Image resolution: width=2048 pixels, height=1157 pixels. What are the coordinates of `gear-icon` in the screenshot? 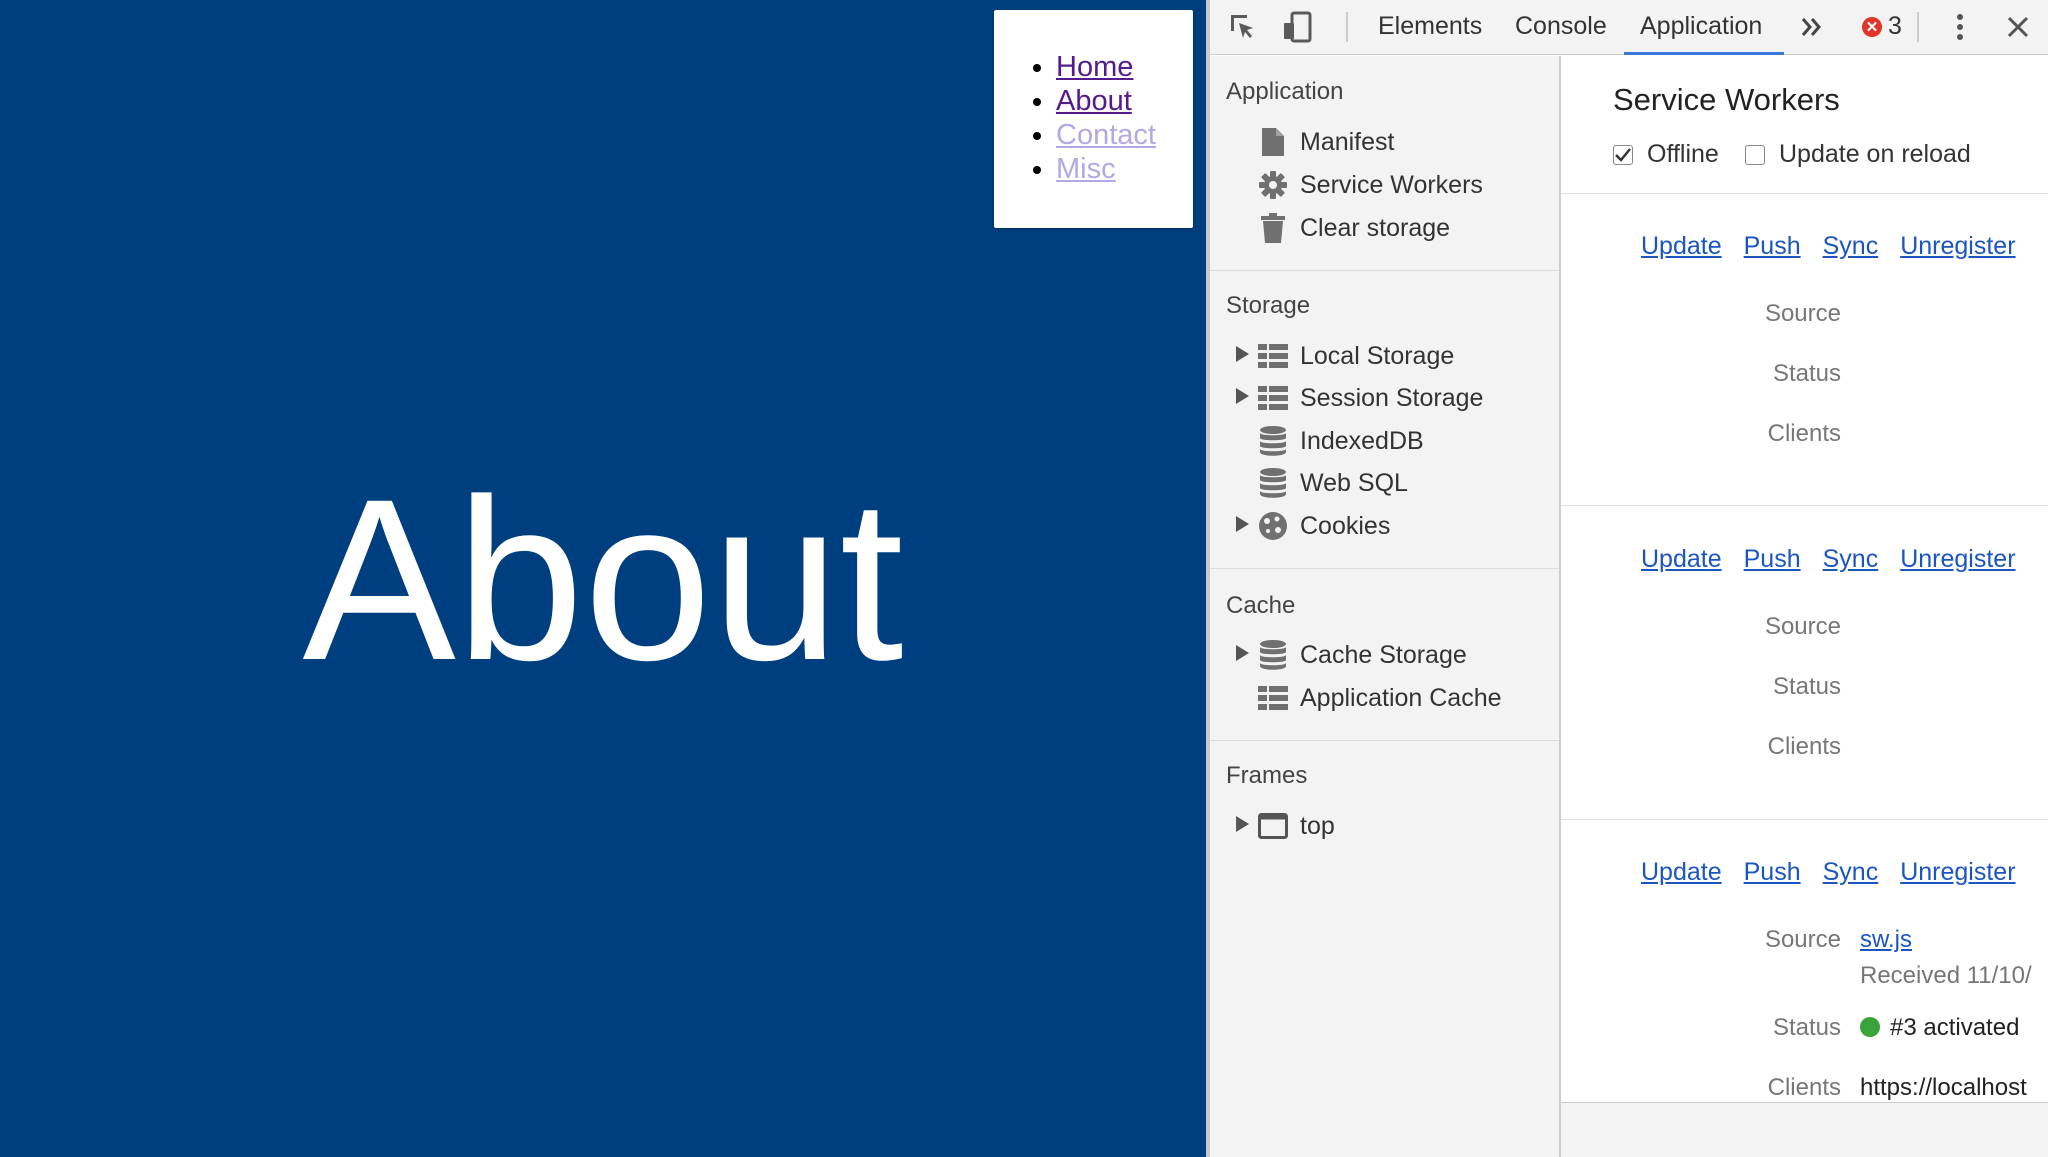 It's located at (1273, 185).